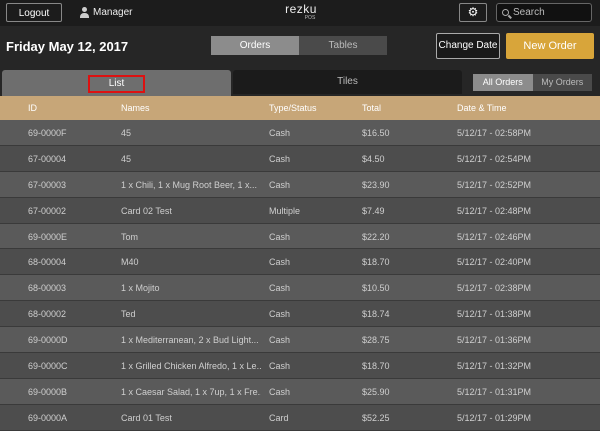  What do you see at coordinates (494, 210) in the screenshot?
I see `cell-datetime: 5/12/17 - 02:48PM` at bounding box center [494, 210].